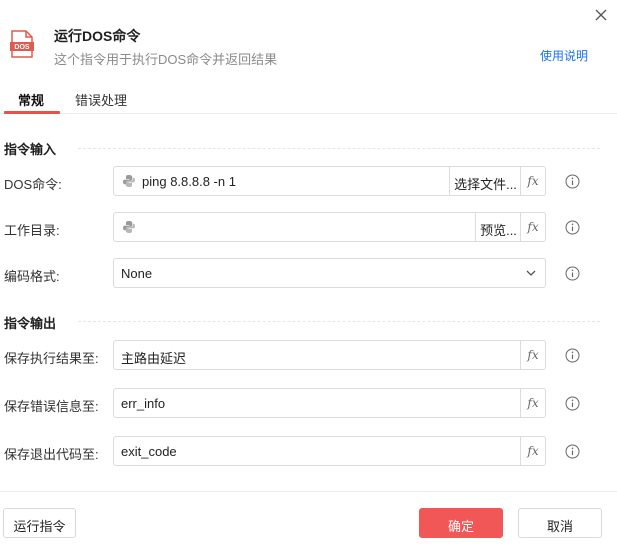 The height and width of the screenshot is (547, 617). Describe the element at coordinates (51, 406) in the screenshot. I see `save-error-label: 保存错误信息至:` at that location.